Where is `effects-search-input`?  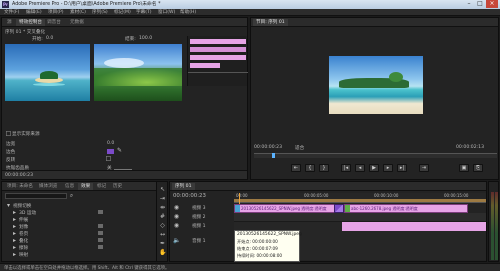
effects-search-input is located at coordinates (36, 196).